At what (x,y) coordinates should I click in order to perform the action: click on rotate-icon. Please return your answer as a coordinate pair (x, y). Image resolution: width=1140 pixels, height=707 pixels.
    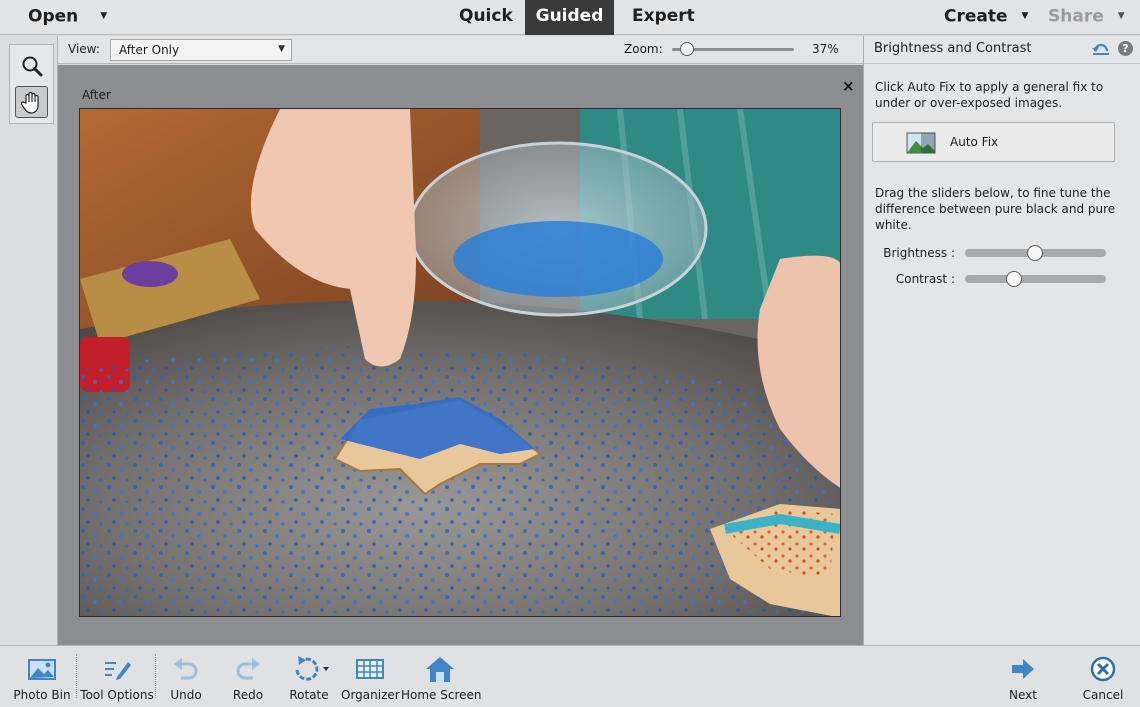
    Looking at the image, I should click on (309, 669).